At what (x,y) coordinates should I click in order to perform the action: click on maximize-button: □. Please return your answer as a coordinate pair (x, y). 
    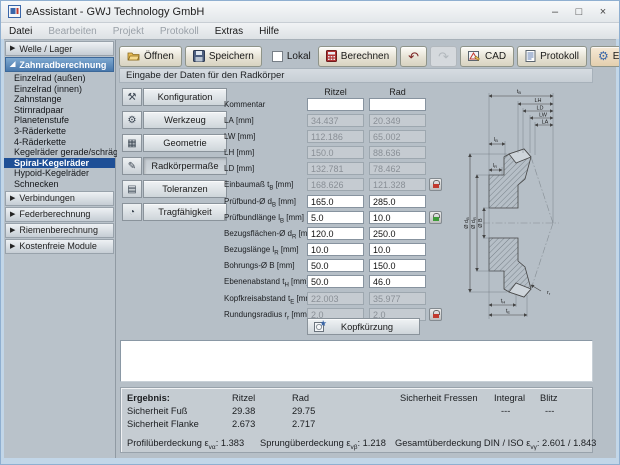
    Looking at the image, I should click on (579, 12).